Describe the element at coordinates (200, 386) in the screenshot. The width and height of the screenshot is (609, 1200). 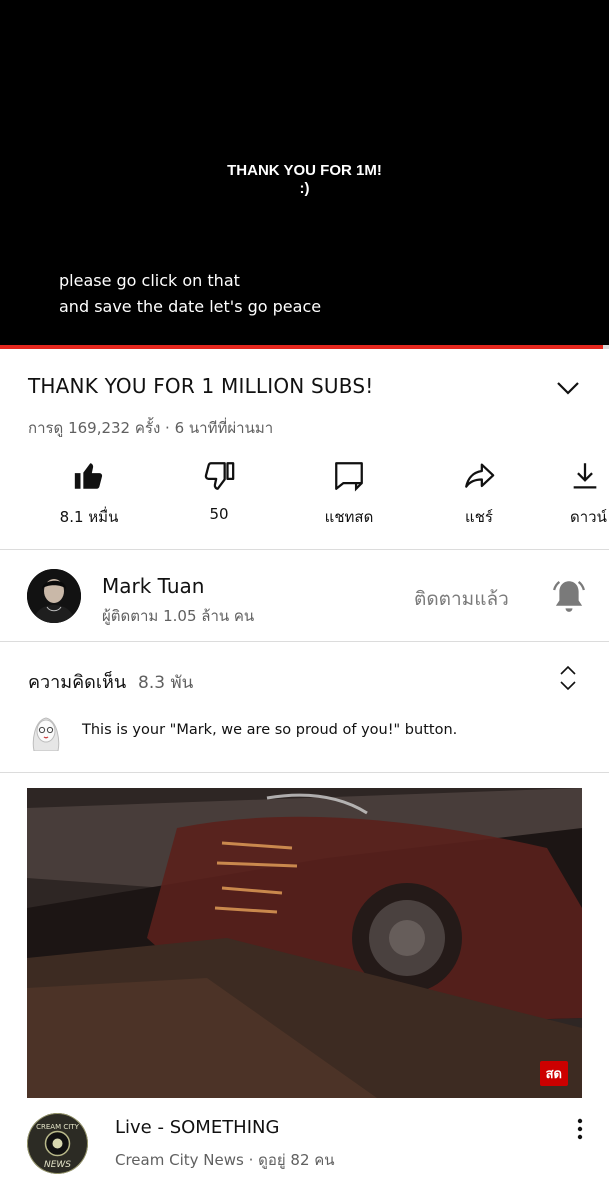
I see `video-title: THANK YOU FOR 1 MILLION SUBS!` at that location.